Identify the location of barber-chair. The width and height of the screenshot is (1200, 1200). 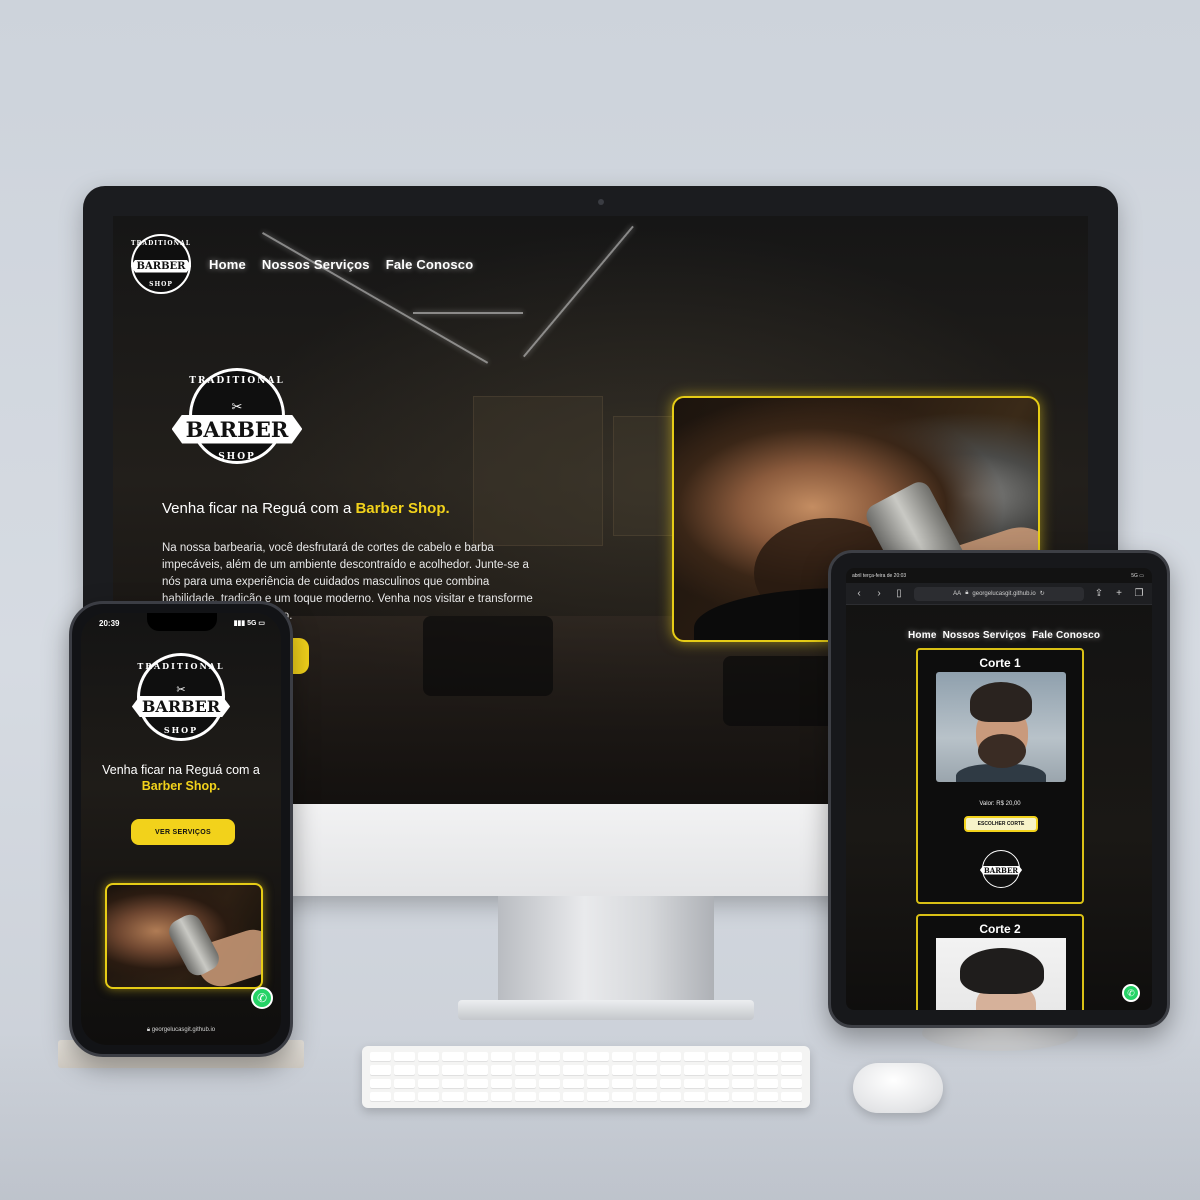
(488, 656).